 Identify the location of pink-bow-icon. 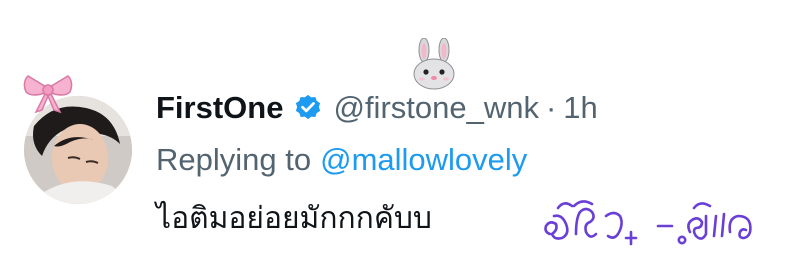
(48, 94).